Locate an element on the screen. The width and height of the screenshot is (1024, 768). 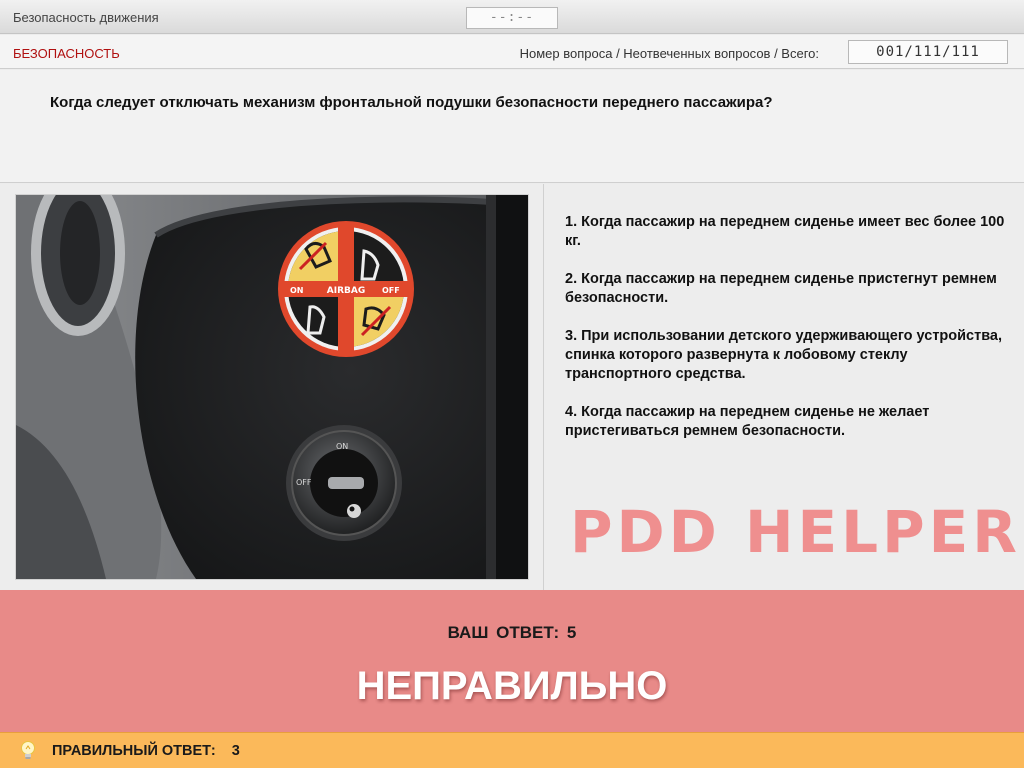
correct-answer-value: 3 is located at coordinates (235, 751).